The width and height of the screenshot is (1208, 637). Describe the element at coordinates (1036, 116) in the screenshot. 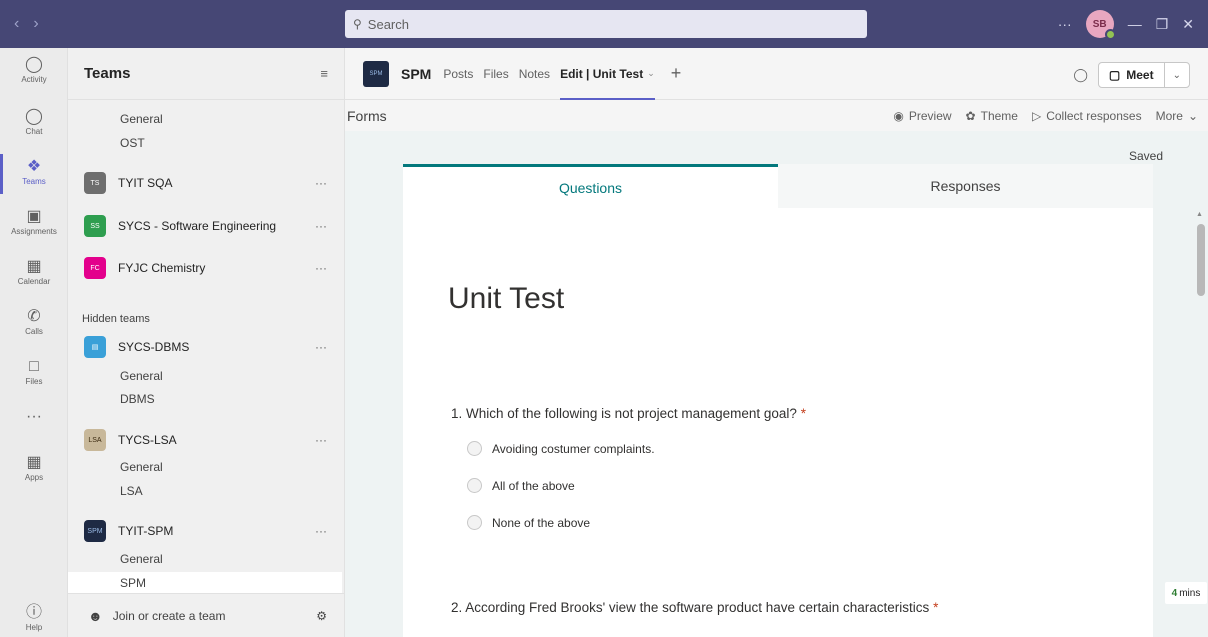

I see `send-icon: ▷` at that location.